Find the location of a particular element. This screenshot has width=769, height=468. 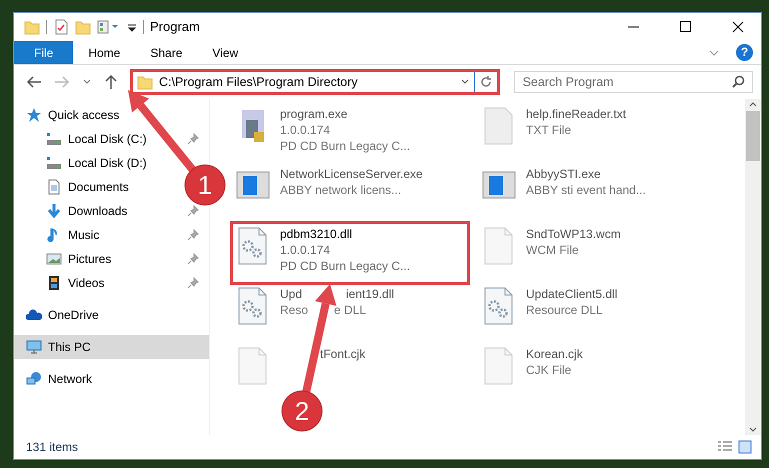

file-detail: WCM File is located at coordinates (552, 250).